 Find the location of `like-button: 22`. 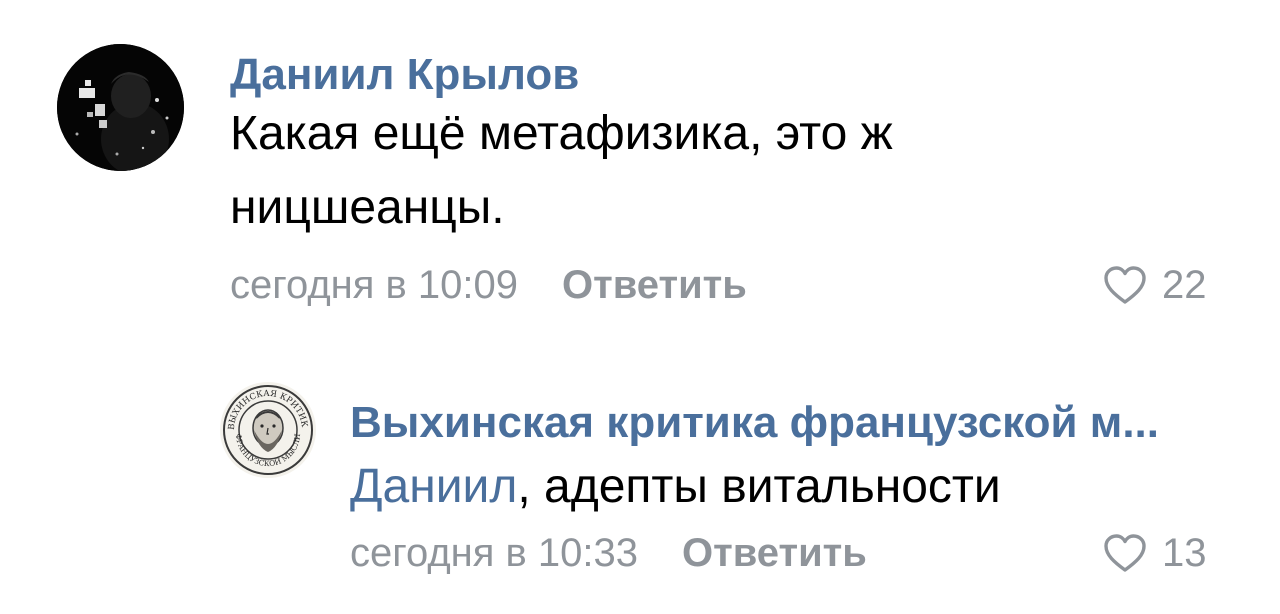

like-button: 22 is located at coordinates (1154, 285).